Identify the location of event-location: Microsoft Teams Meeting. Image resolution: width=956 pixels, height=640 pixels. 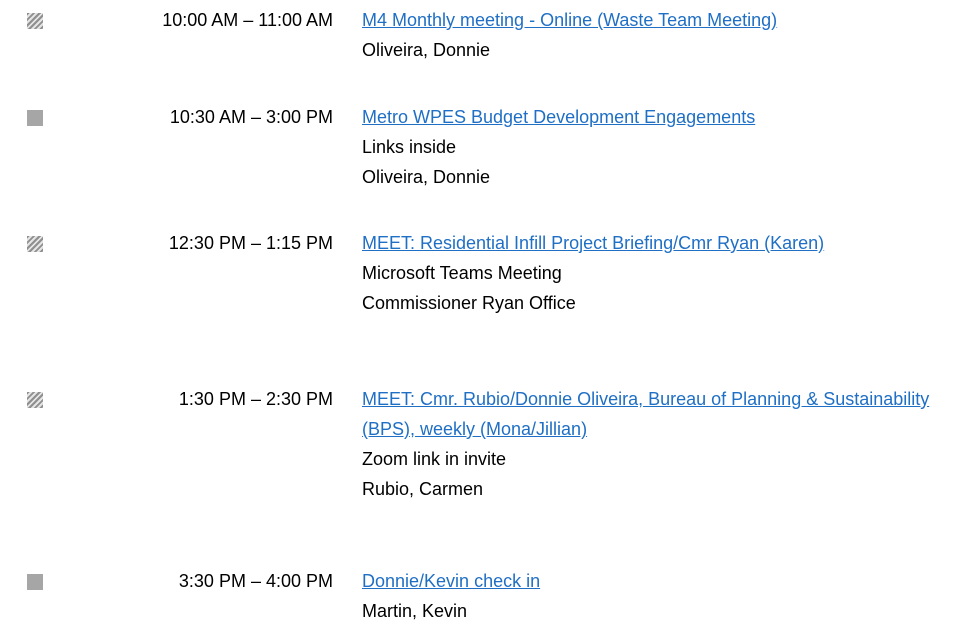
(462, 273).